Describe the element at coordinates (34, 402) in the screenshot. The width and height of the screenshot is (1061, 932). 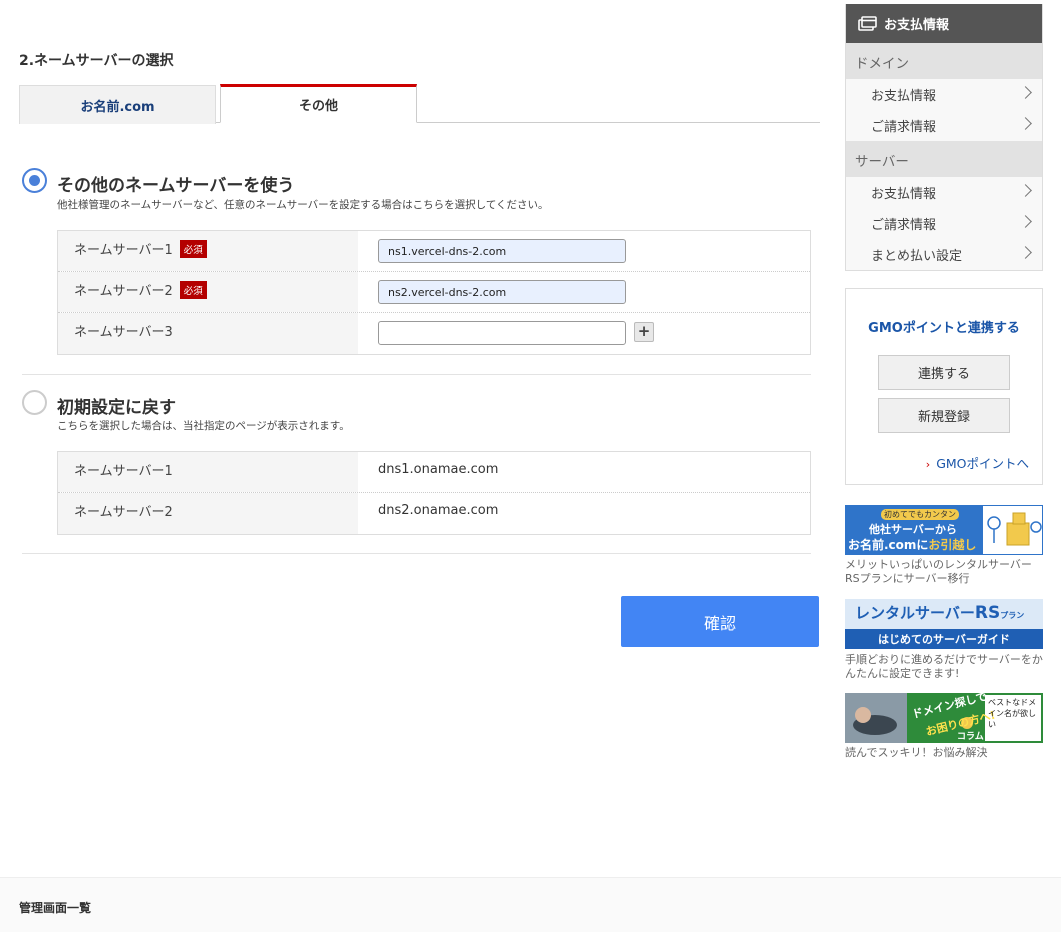
I see `radio-default-nameserver` at that location.